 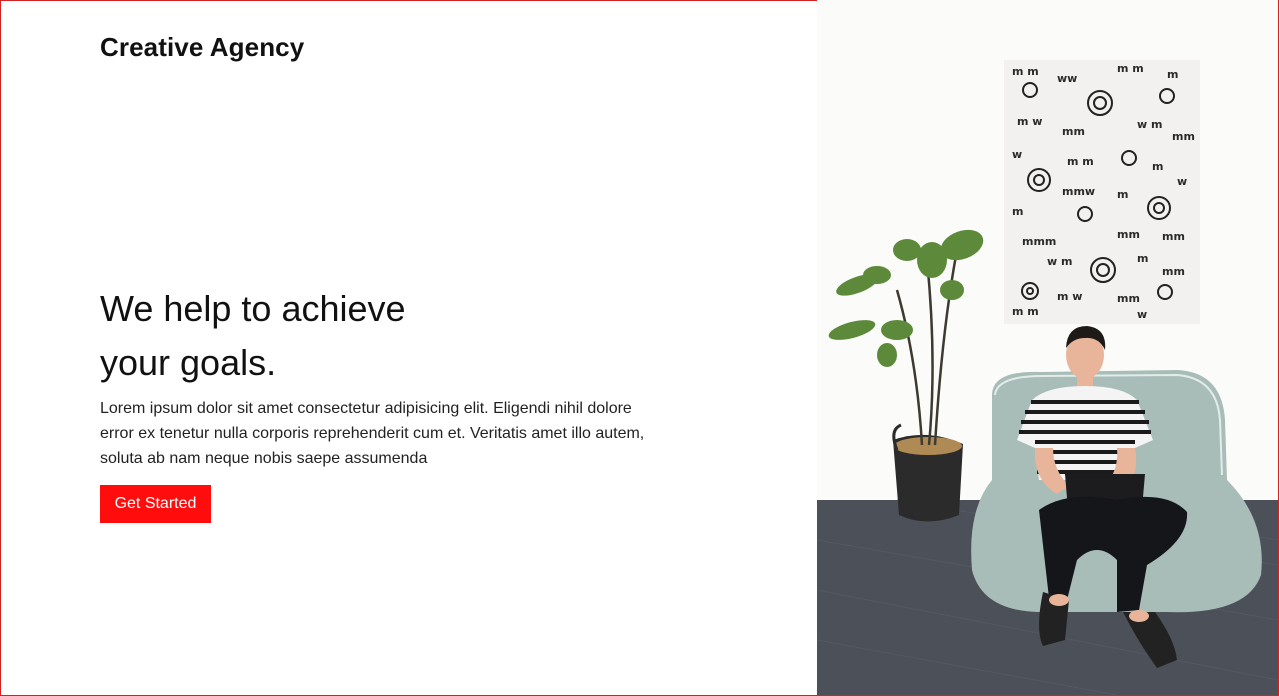 I want to click on svg-text: mmw, so click(x=1078, y=191).